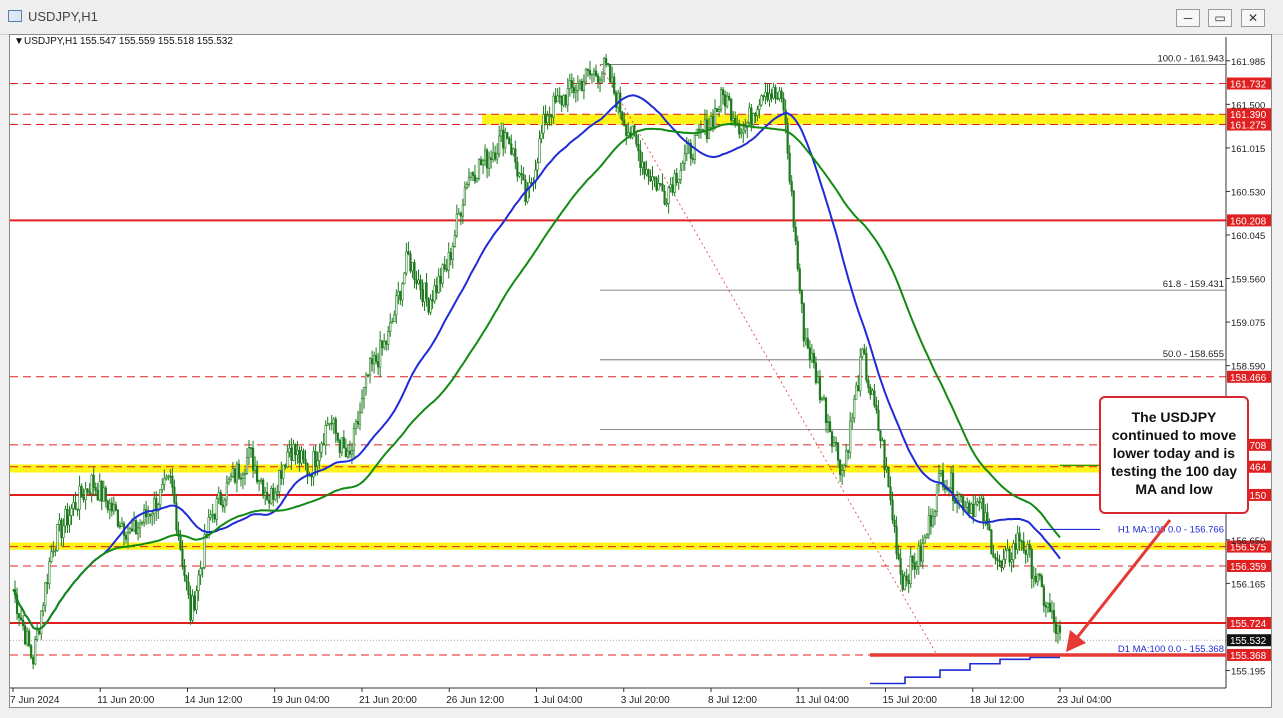  Describe the element at coordinates (1248, 378) in the screenshot. I see `price-level-label: 158.466` at that location.